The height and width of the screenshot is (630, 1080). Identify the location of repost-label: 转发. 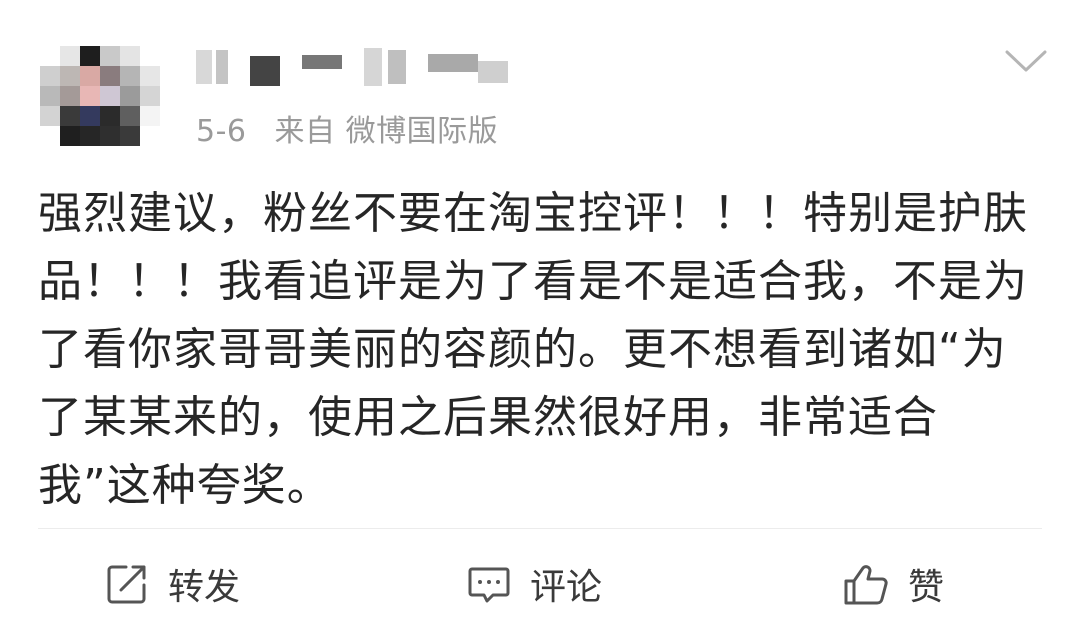
(204, 587).